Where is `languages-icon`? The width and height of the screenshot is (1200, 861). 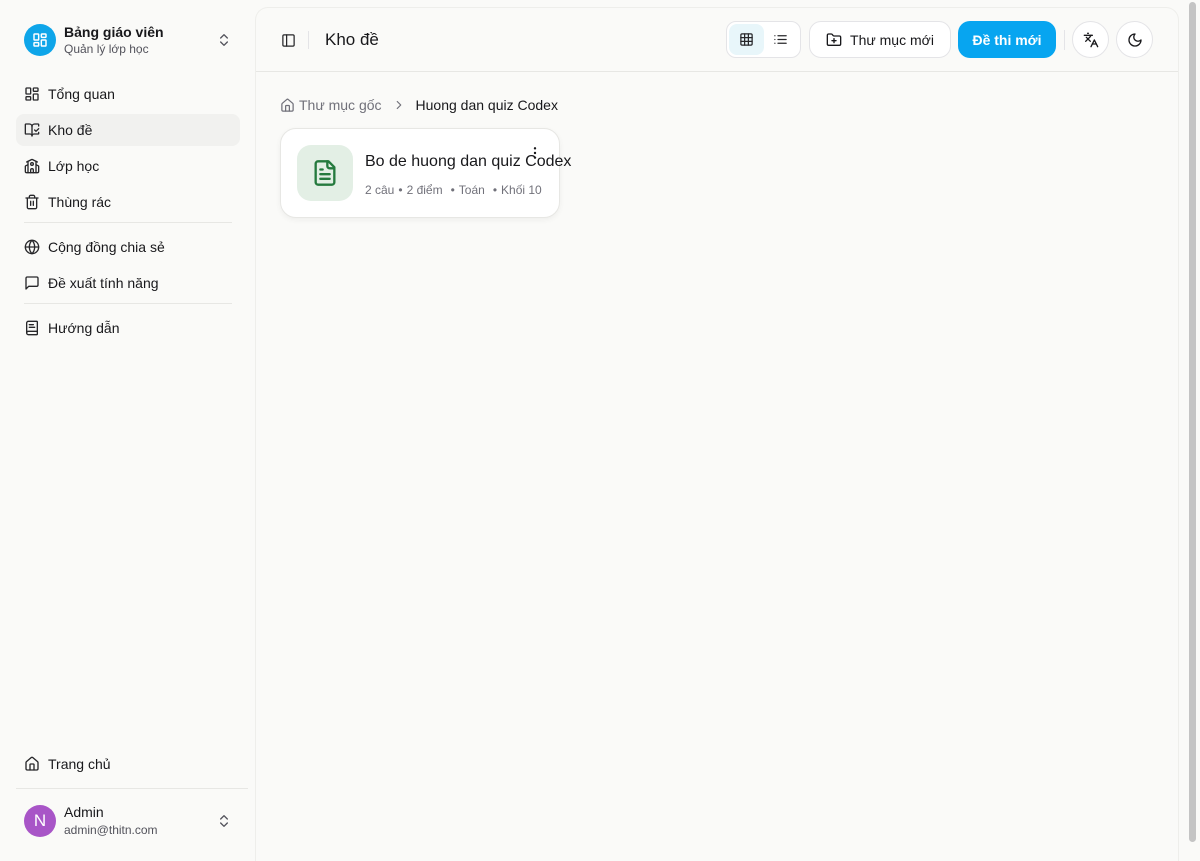 languages-icon is located at coordinates (1091, 40).